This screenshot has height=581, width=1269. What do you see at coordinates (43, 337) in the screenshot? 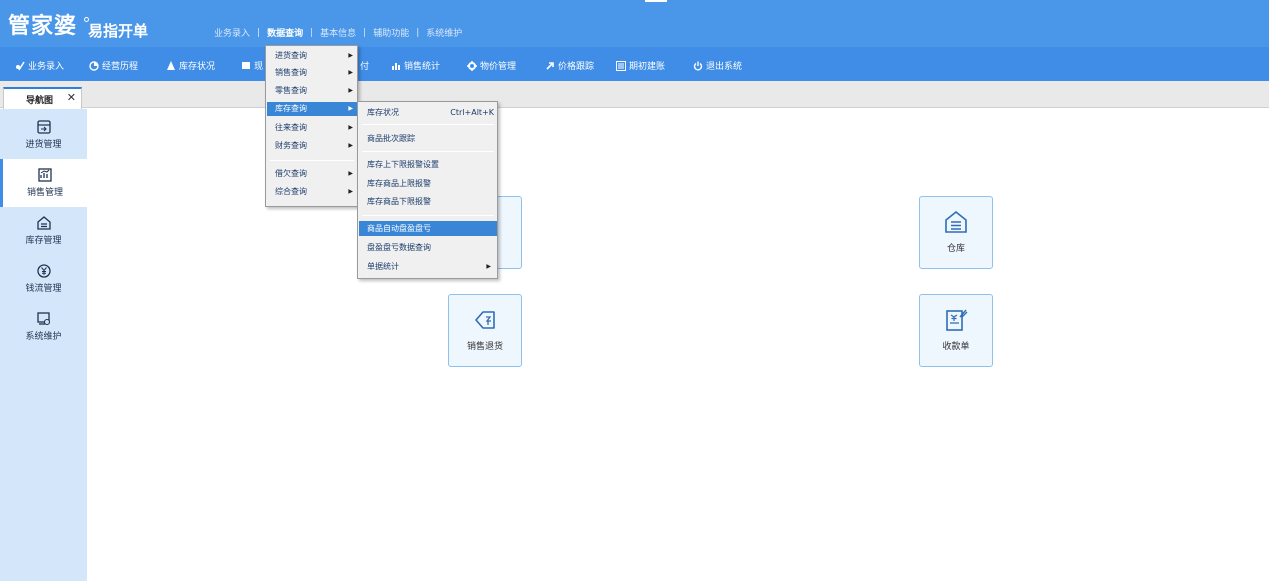
I see `sidebar-item-label: 系统维护` at bounding box center [43, 337].